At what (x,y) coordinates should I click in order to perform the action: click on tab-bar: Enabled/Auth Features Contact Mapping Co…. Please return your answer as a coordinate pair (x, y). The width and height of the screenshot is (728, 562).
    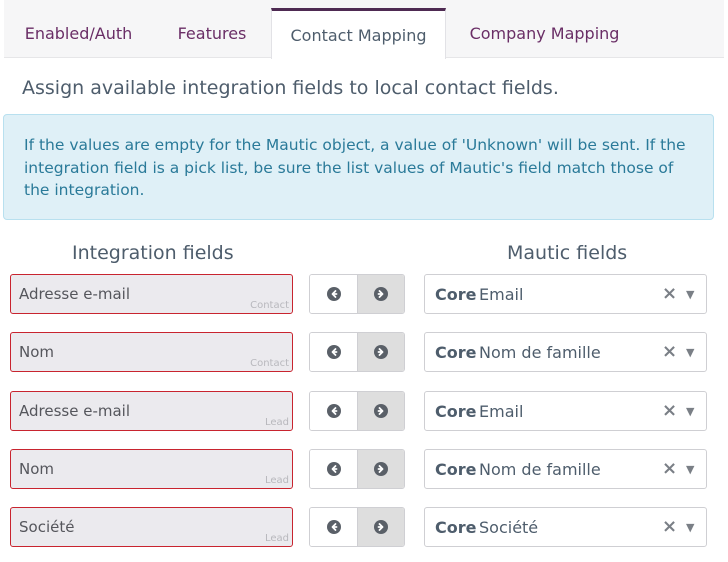
    Looking at the image, I should click on (364, 29).